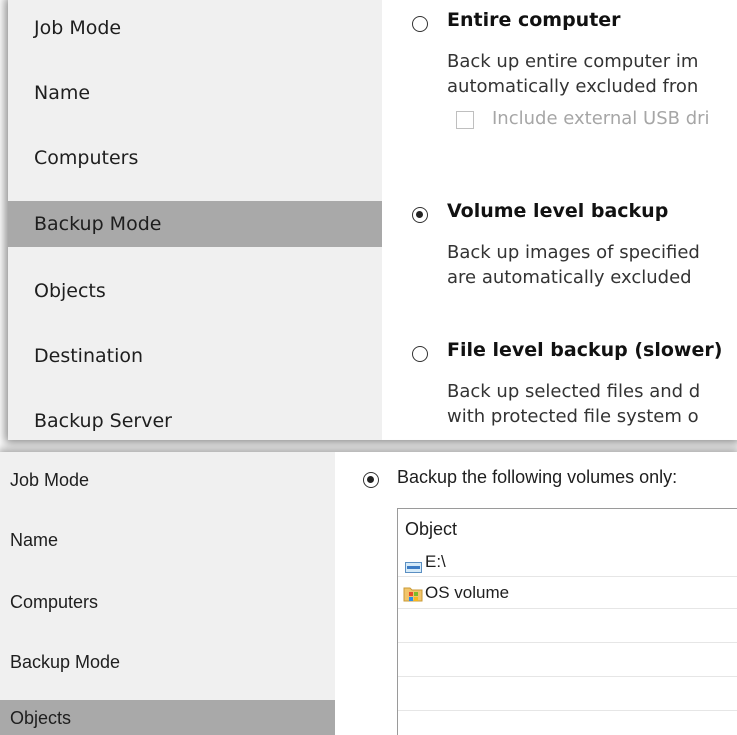 Image resolution: width=737 pixels, height=735 pixels. What do you see at coordinates (465, 120) in the screenshot?
I see `include-usb-checkbox` at bounding box center [465, 120].